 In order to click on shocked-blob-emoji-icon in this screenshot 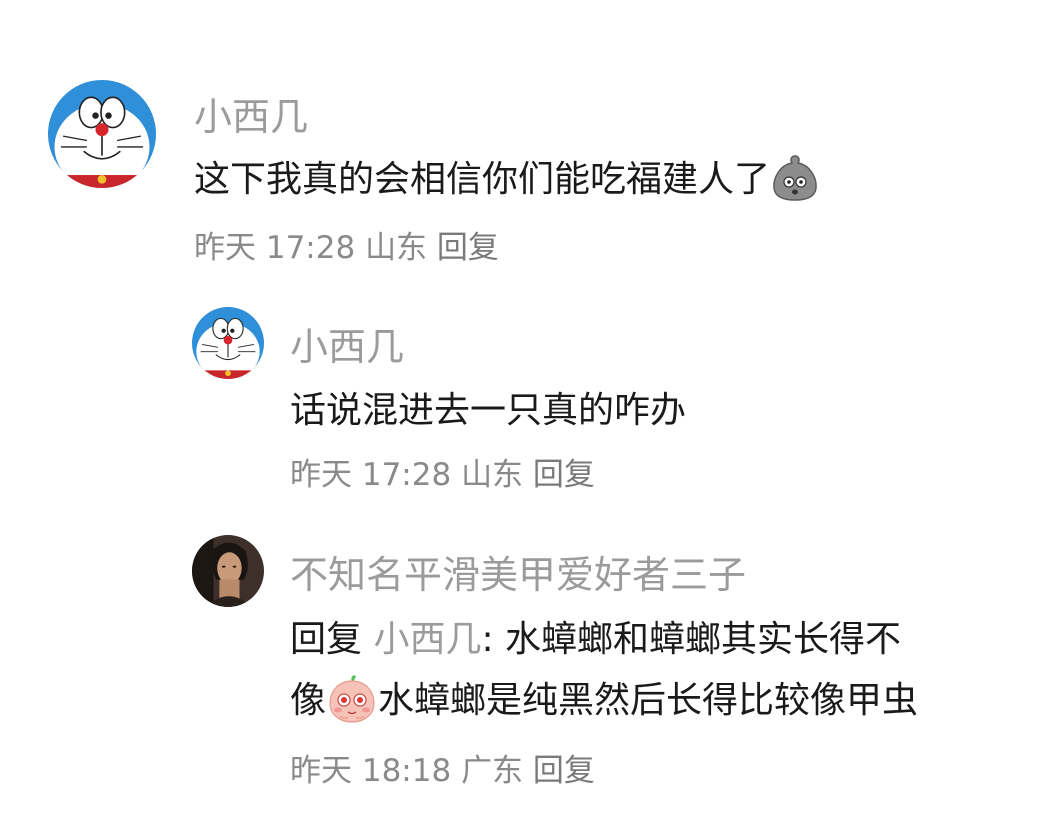, I will do `click(795, 177)`.